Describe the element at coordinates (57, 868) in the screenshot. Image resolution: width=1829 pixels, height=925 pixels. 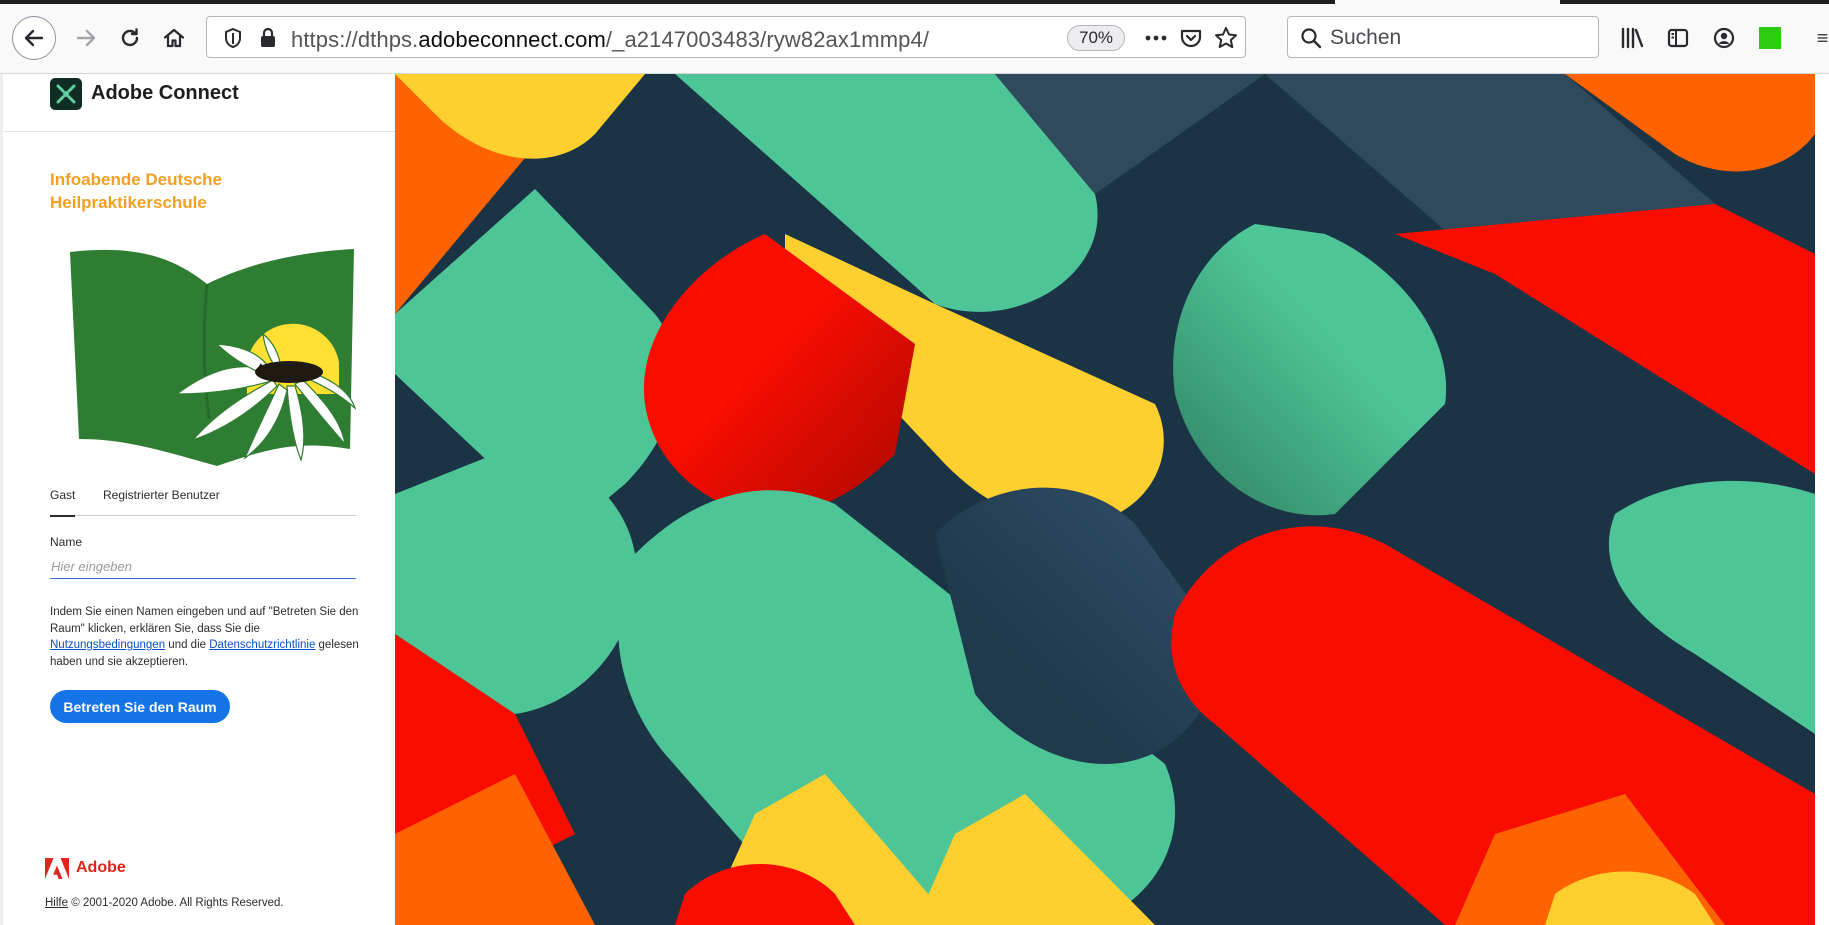
I see `adobe-logo-icon` at that location.